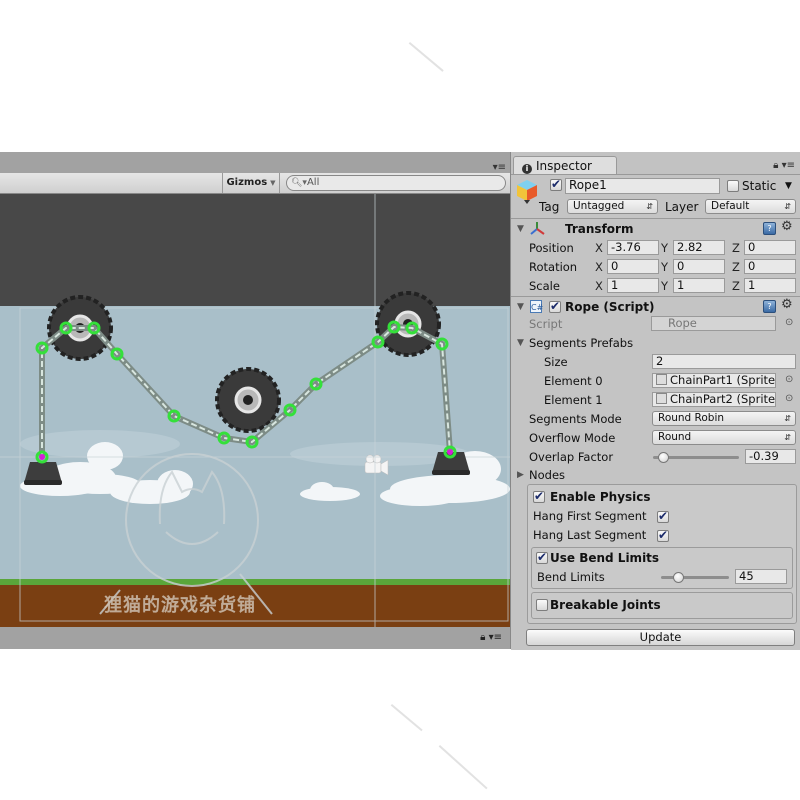 This screenshot has width=800, height=800. Describe the element at coordinates (555, 306) in the screenshot. I see `rope-script-enabled-checkbox` at that location.